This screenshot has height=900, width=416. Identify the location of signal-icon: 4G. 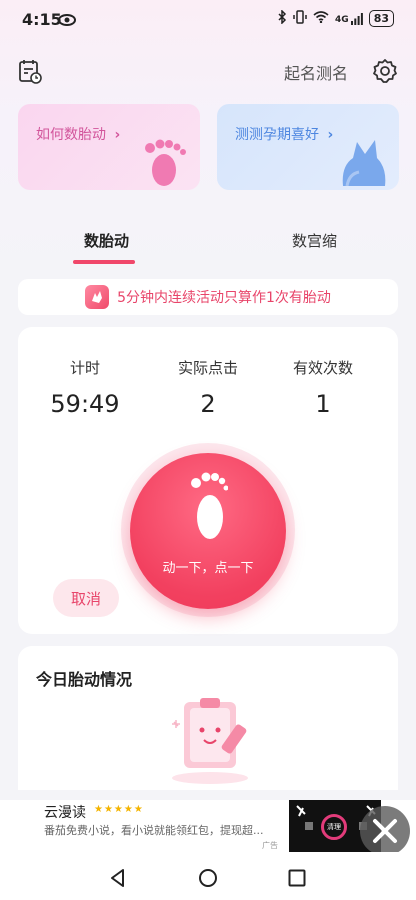
(349, 18).